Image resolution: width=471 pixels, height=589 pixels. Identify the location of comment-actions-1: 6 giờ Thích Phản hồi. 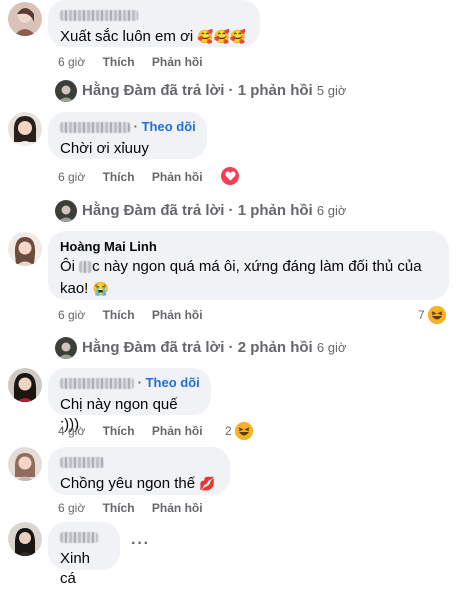
(137, 62).